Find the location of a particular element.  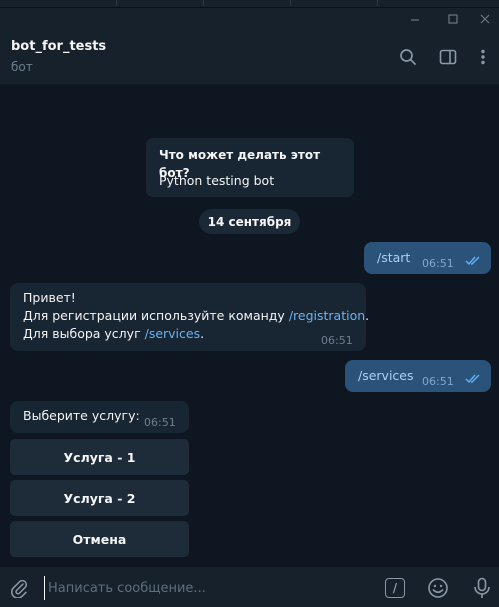

search-button is located at coordinates (408, 57).